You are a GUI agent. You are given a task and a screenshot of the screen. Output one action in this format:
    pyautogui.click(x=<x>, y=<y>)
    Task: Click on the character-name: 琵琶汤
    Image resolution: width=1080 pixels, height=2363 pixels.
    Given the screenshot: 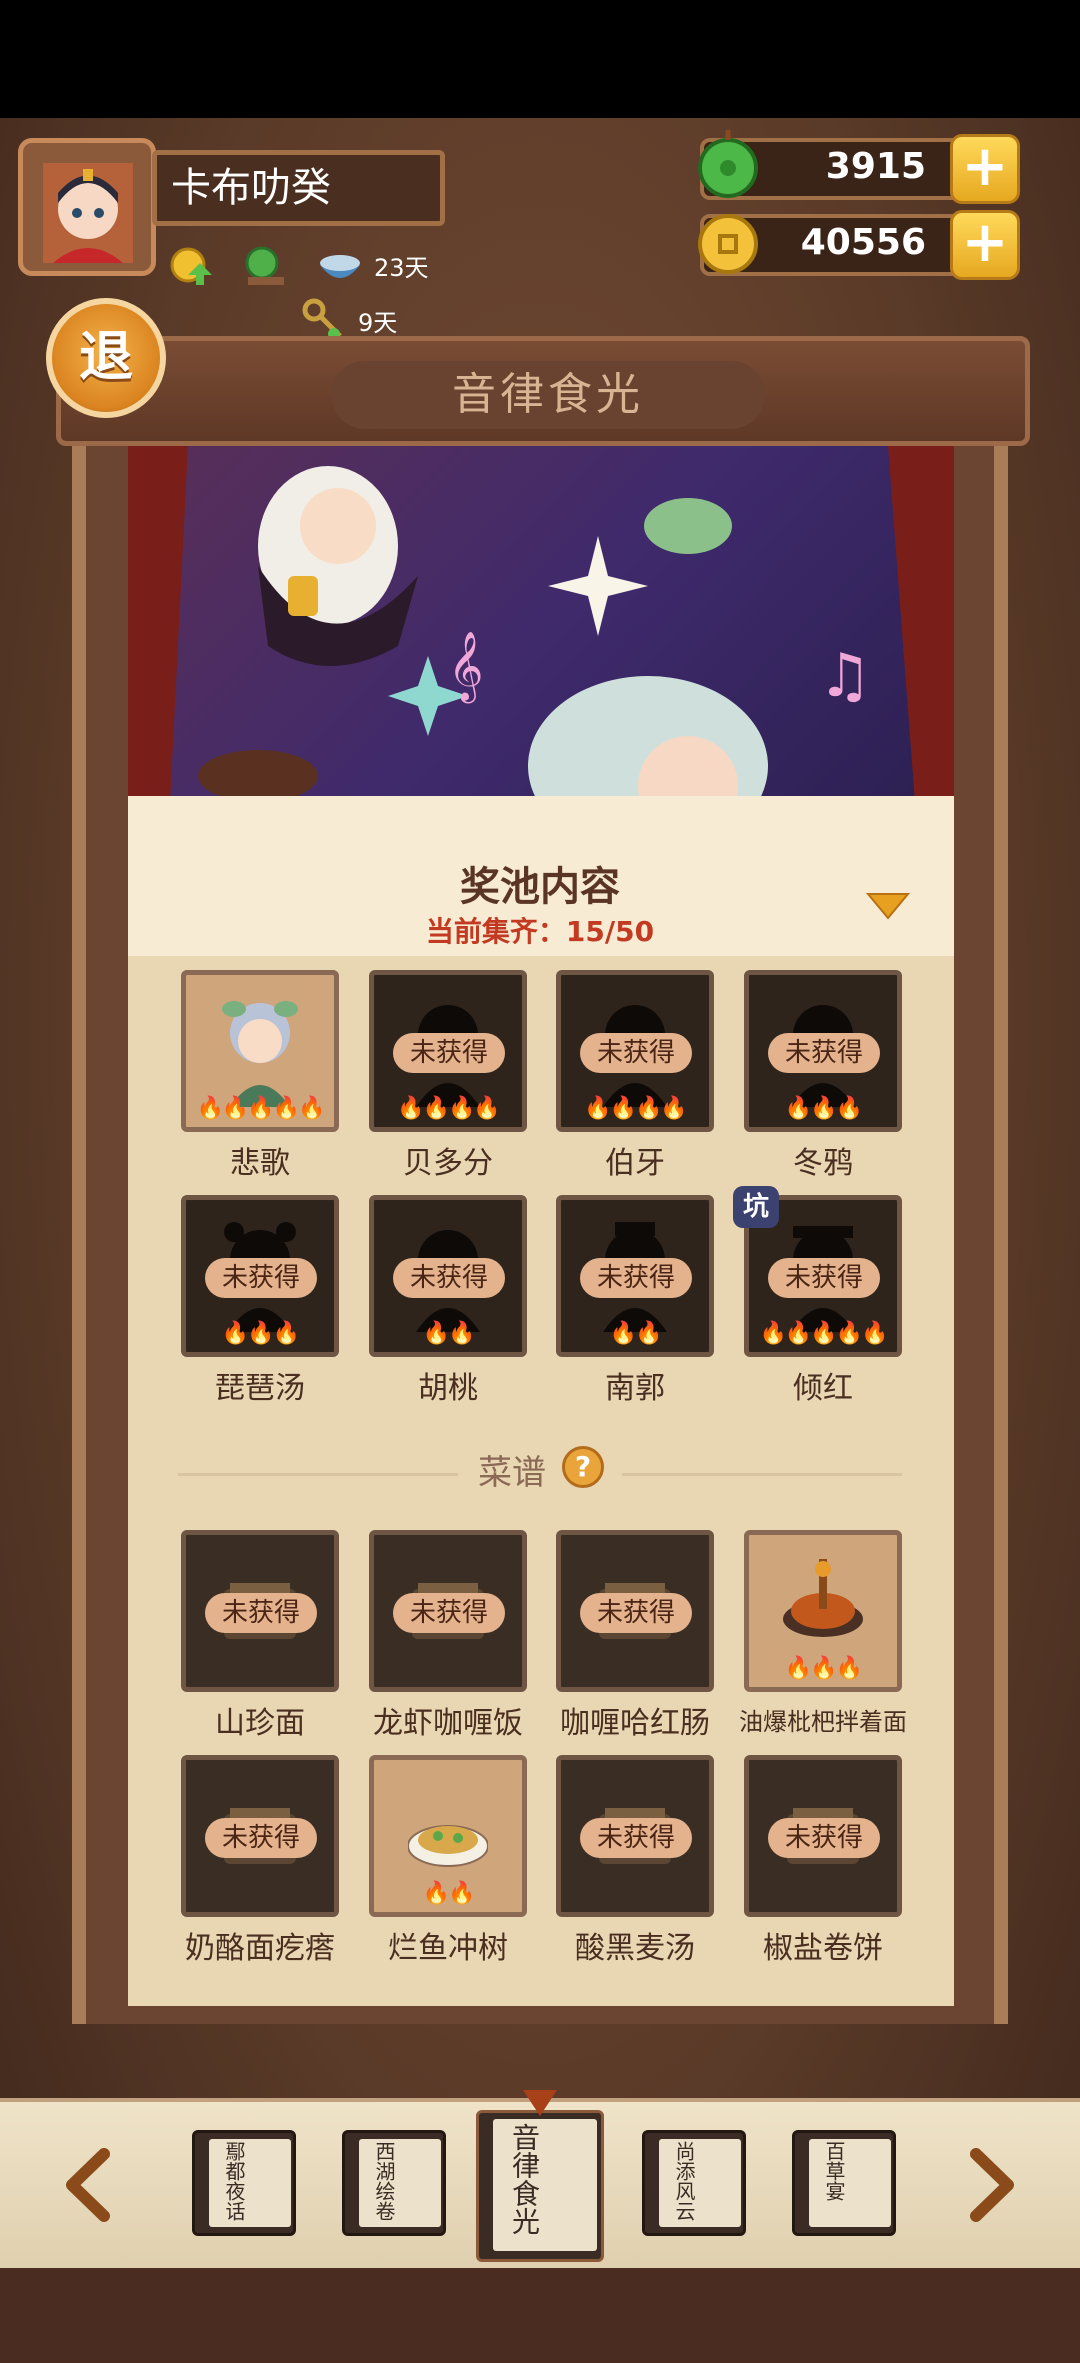 What is the action you would take?
    pyautogui.click(x=260, y=1388)
    